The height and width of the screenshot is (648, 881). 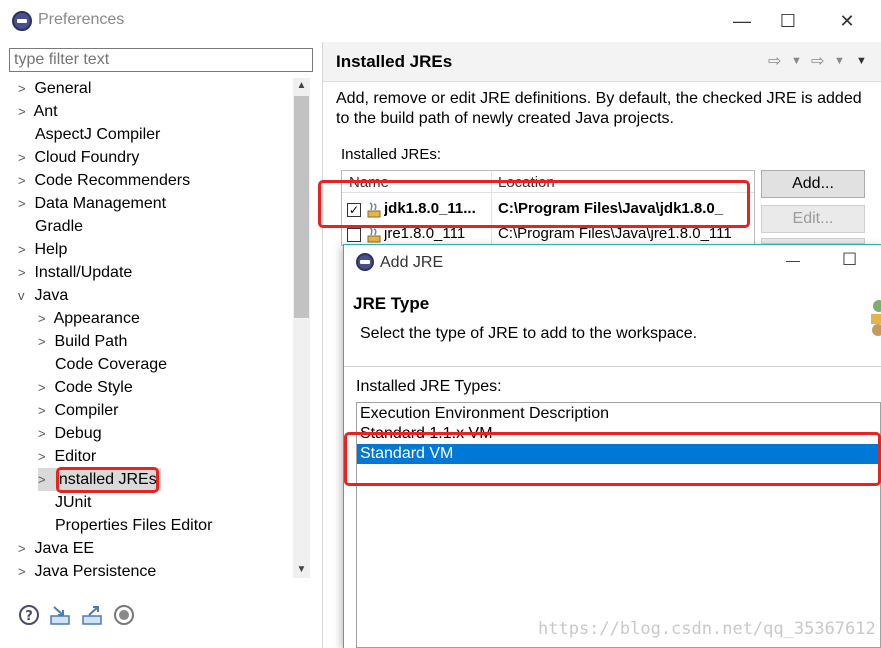 What do you see at coordinates (817, 61) in the screenshot?
I see `forward-icon: ⇨` at bounding box center [817, 61].